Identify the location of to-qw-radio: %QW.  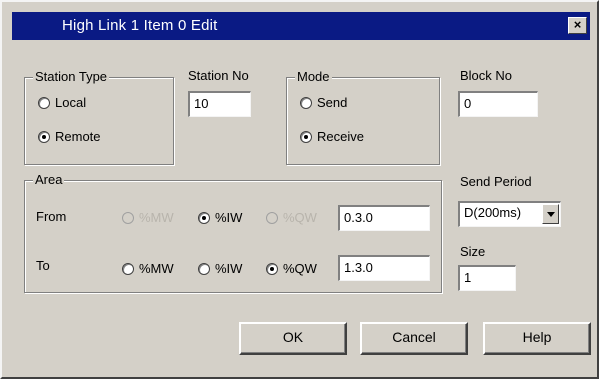
(291, 268).